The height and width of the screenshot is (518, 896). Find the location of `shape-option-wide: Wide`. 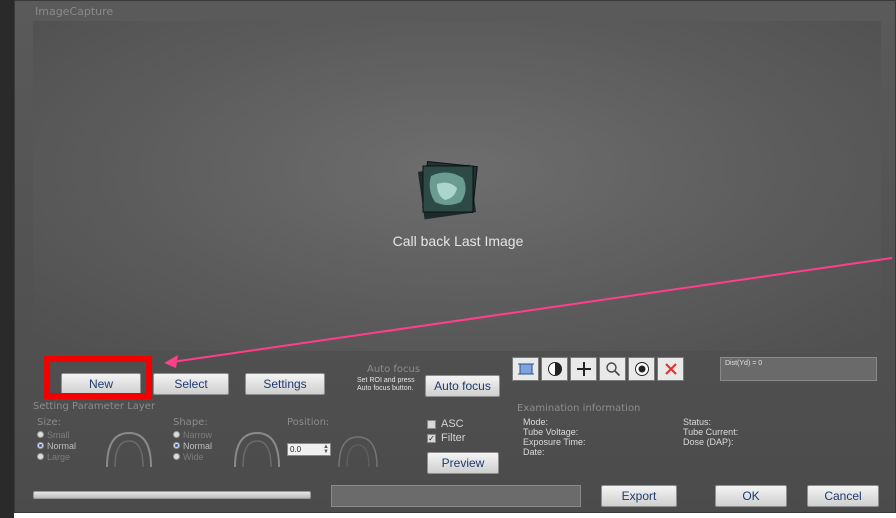

shape-option-wide: Wide is located at coordinates (192, 456).